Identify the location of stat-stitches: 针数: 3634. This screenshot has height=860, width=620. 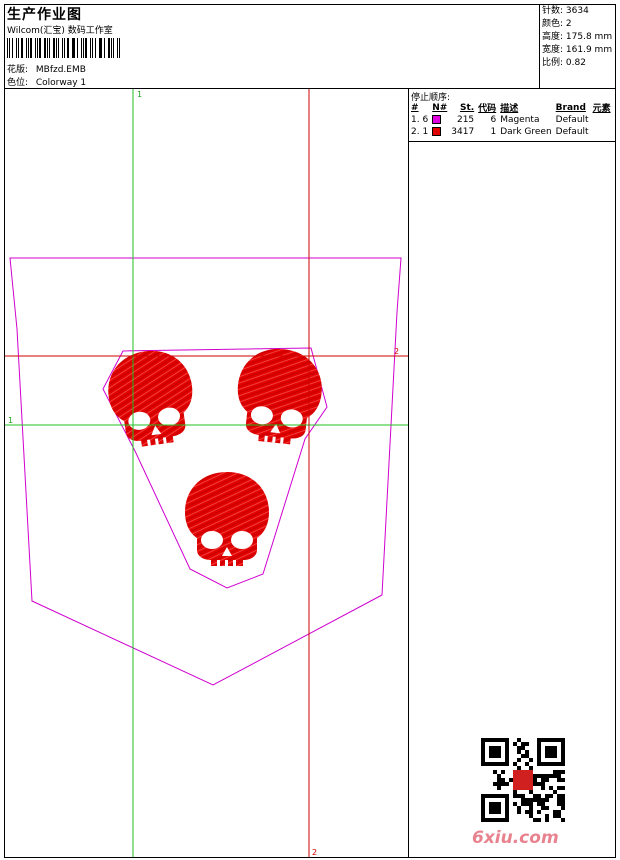
(565, 11).